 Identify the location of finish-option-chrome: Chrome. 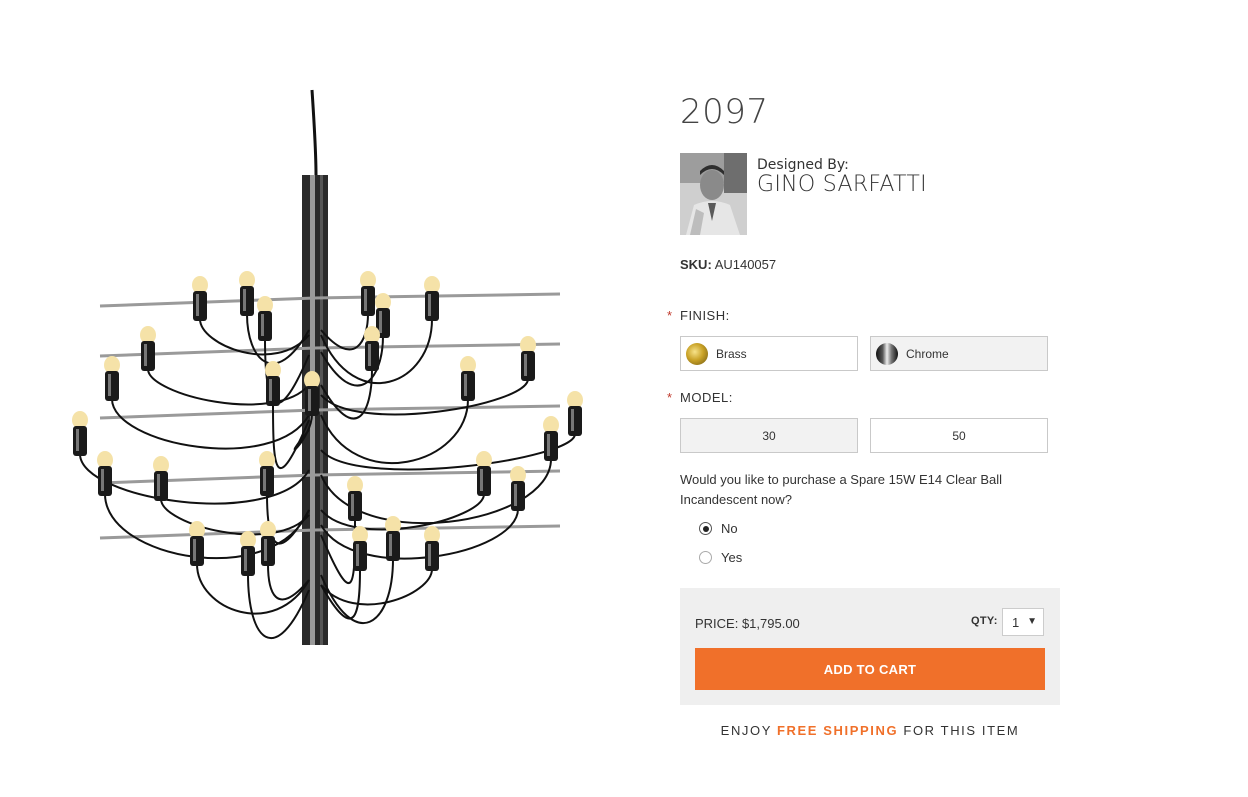
(959, 353).